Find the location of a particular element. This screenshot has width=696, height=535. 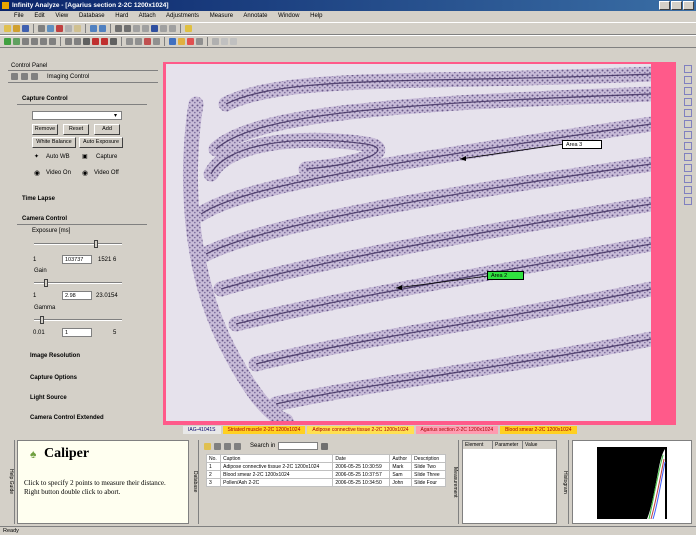

select-tool-icon is located at coordinates (687, 69).